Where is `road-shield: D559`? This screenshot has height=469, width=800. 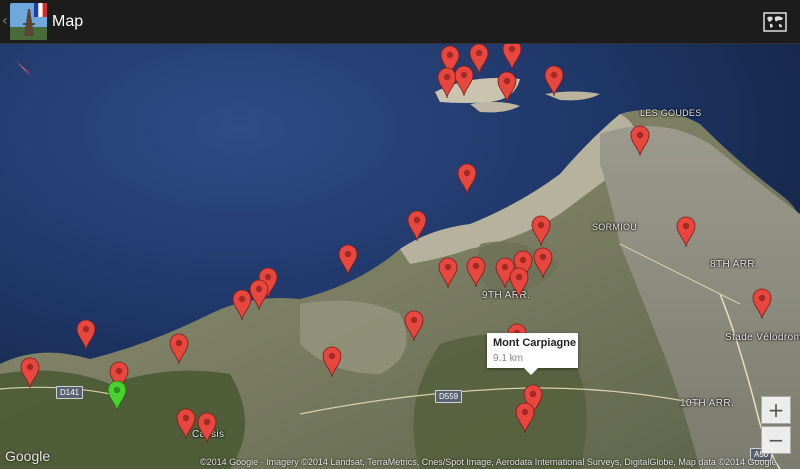 road-shield: D559 is located at coordinates (449, 396).